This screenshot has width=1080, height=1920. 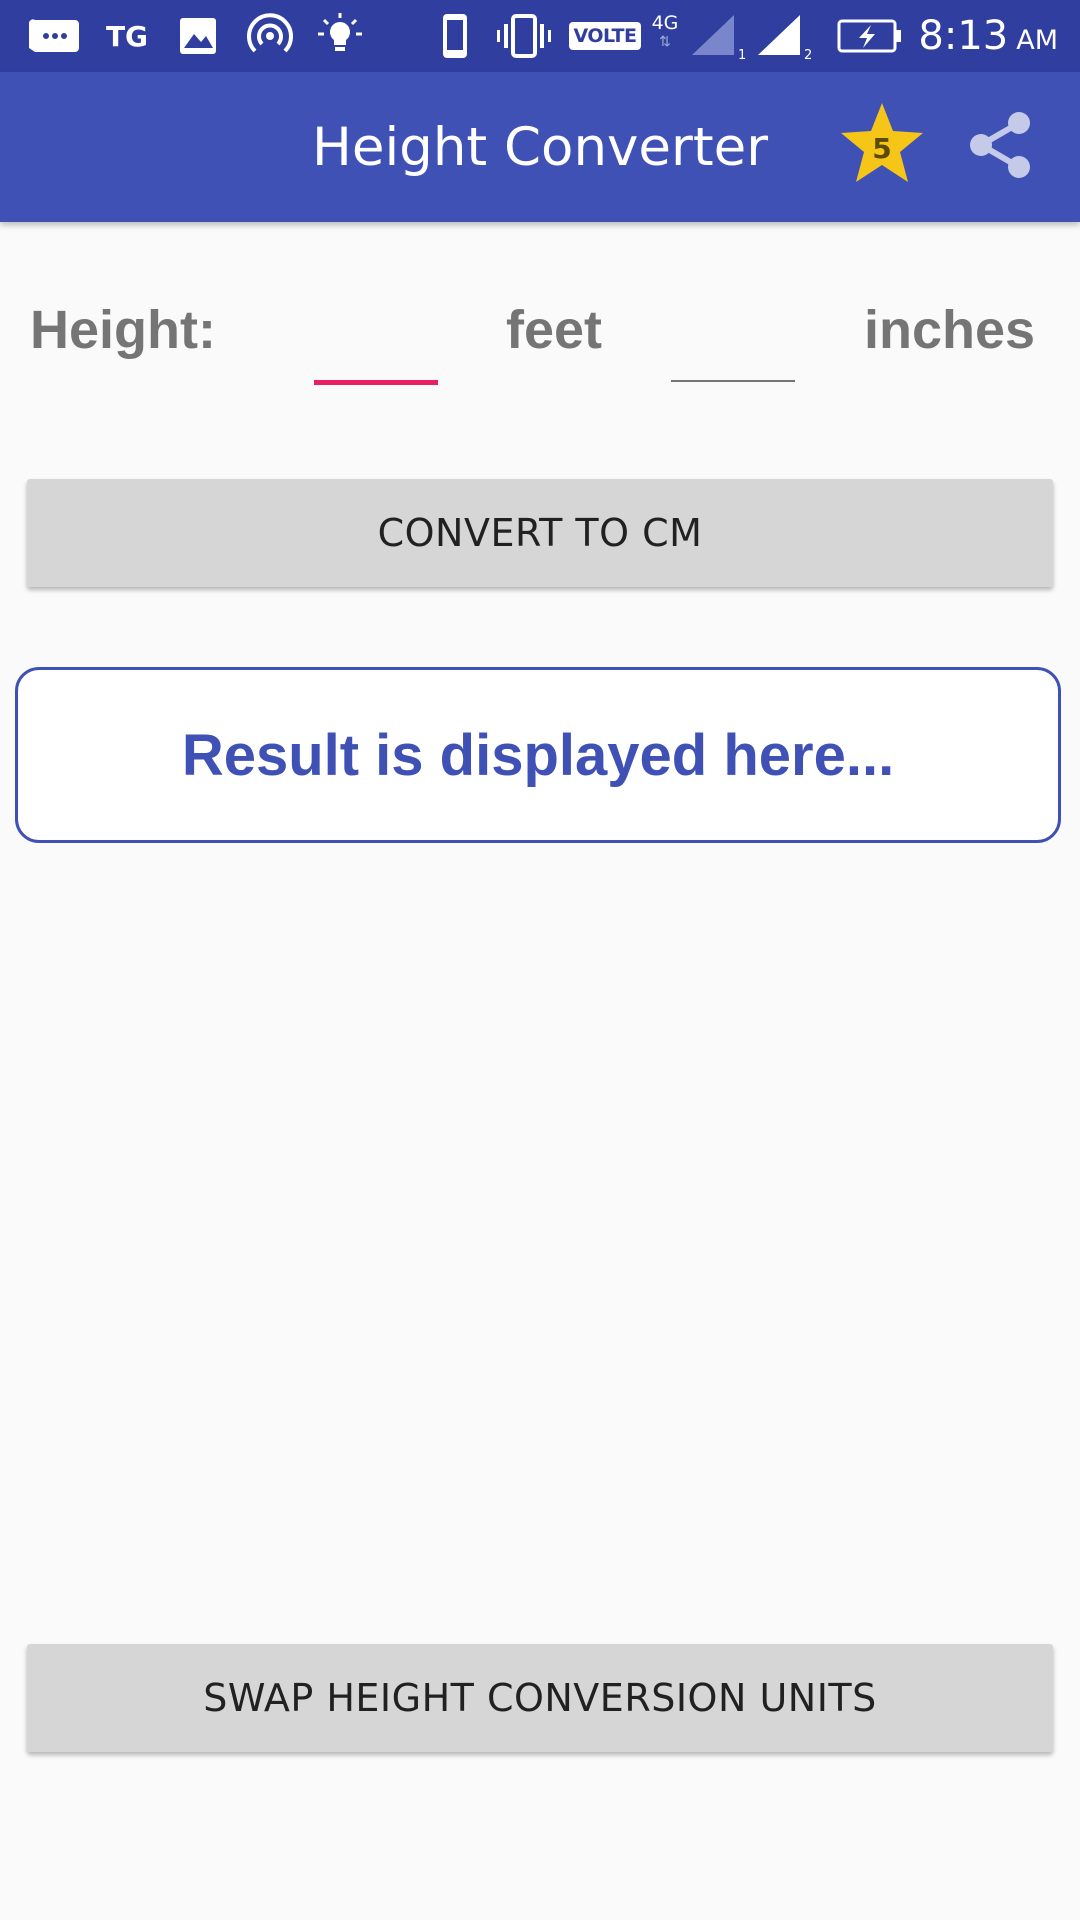 I want to click on inches-unit-label: inches, so click(x=950, y=330).